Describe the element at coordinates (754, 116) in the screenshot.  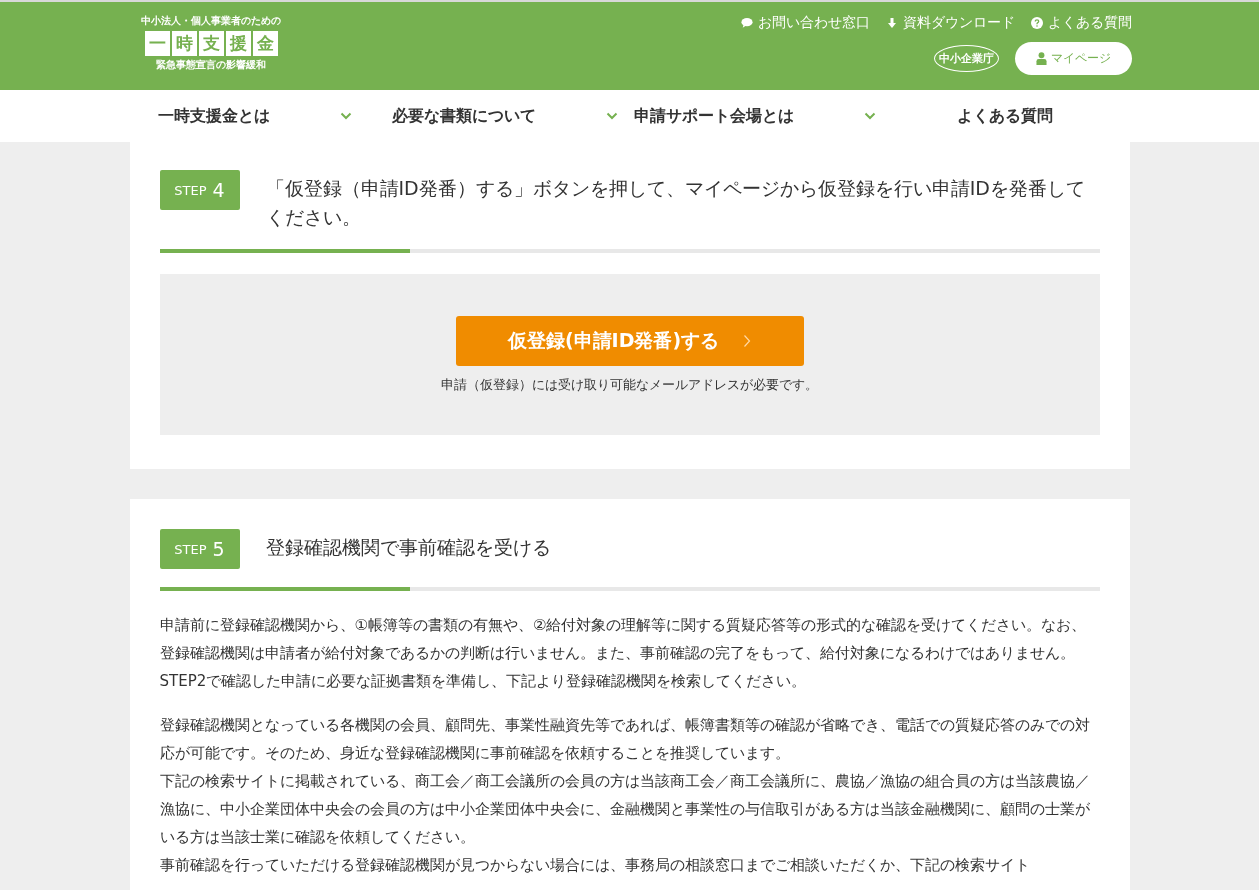
I see `nav-item: 申請サポート会場とは` at that location.